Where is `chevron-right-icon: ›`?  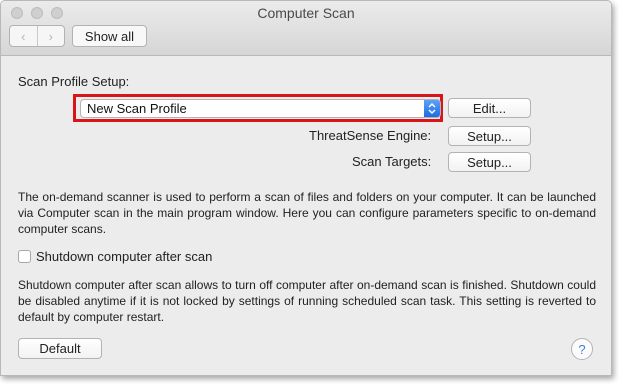 chevron-right-icon: › is located at coordinates (50, 36).